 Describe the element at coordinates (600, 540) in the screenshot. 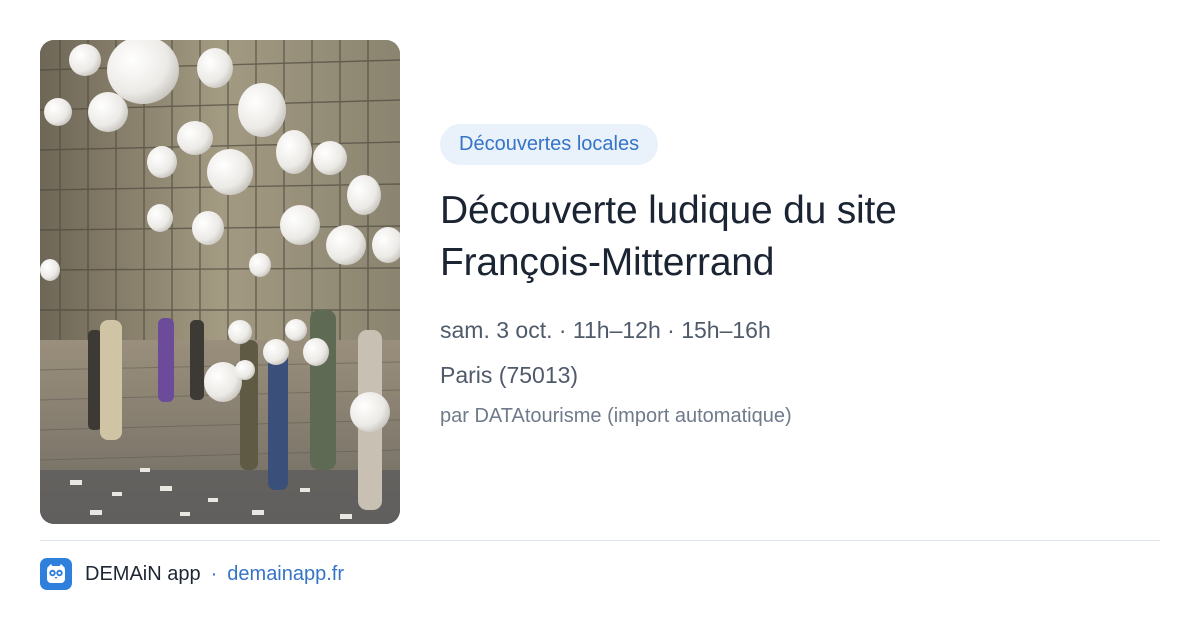

I see `footer-divider` at that location.